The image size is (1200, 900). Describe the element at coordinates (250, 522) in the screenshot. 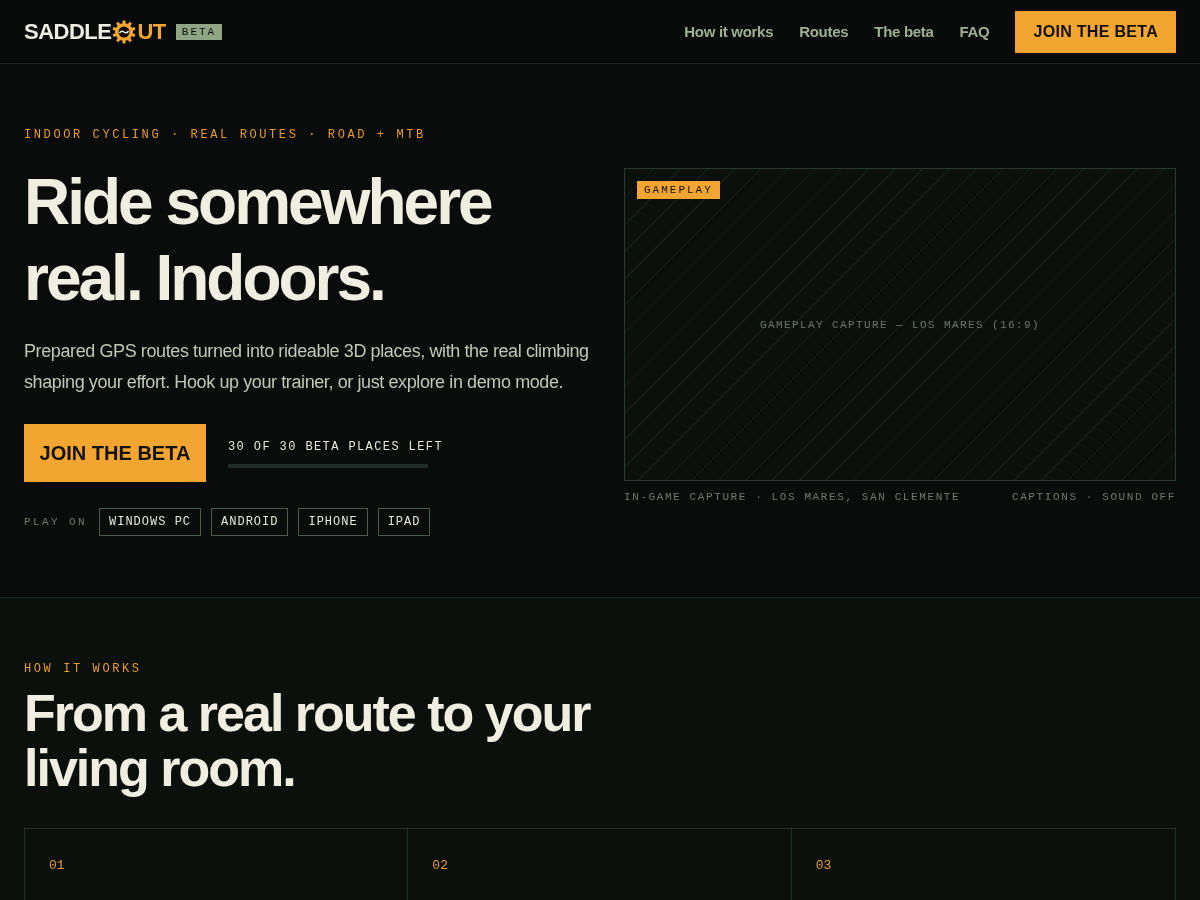

I see `platform-tag: ANDROID` at that location.